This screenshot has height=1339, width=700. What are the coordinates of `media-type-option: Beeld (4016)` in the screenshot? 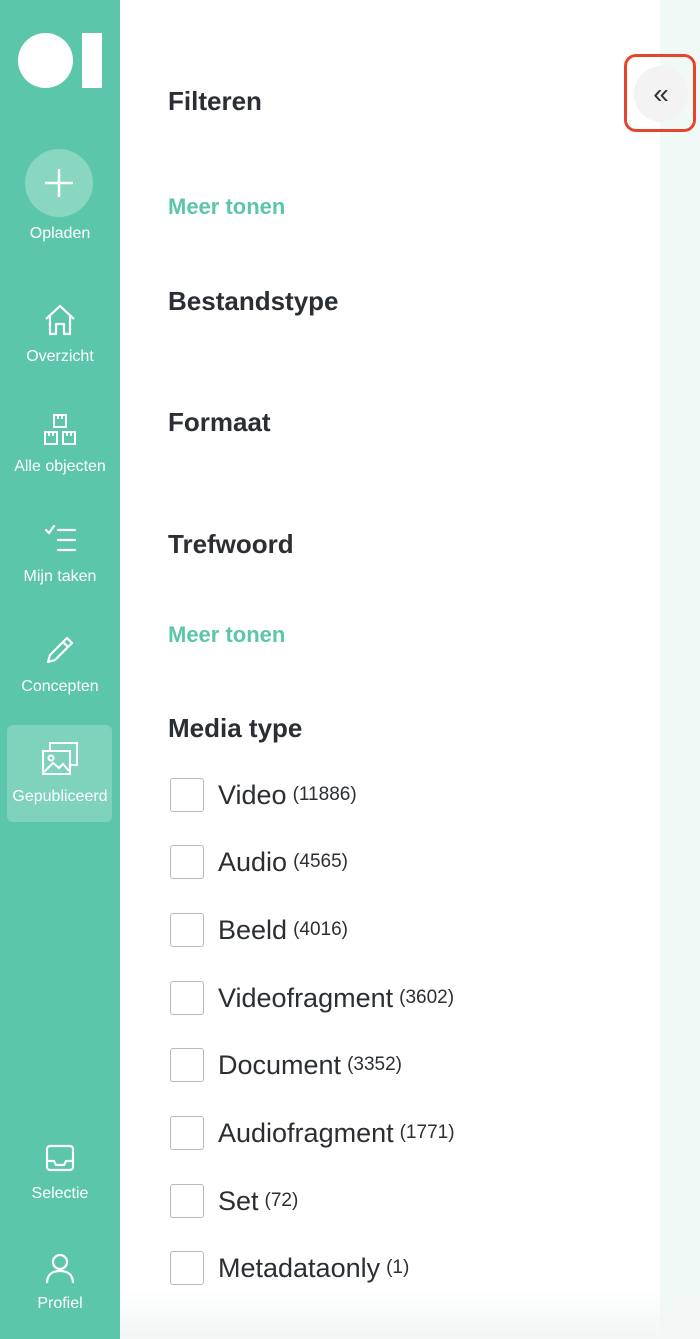 It's located at (259, 930).